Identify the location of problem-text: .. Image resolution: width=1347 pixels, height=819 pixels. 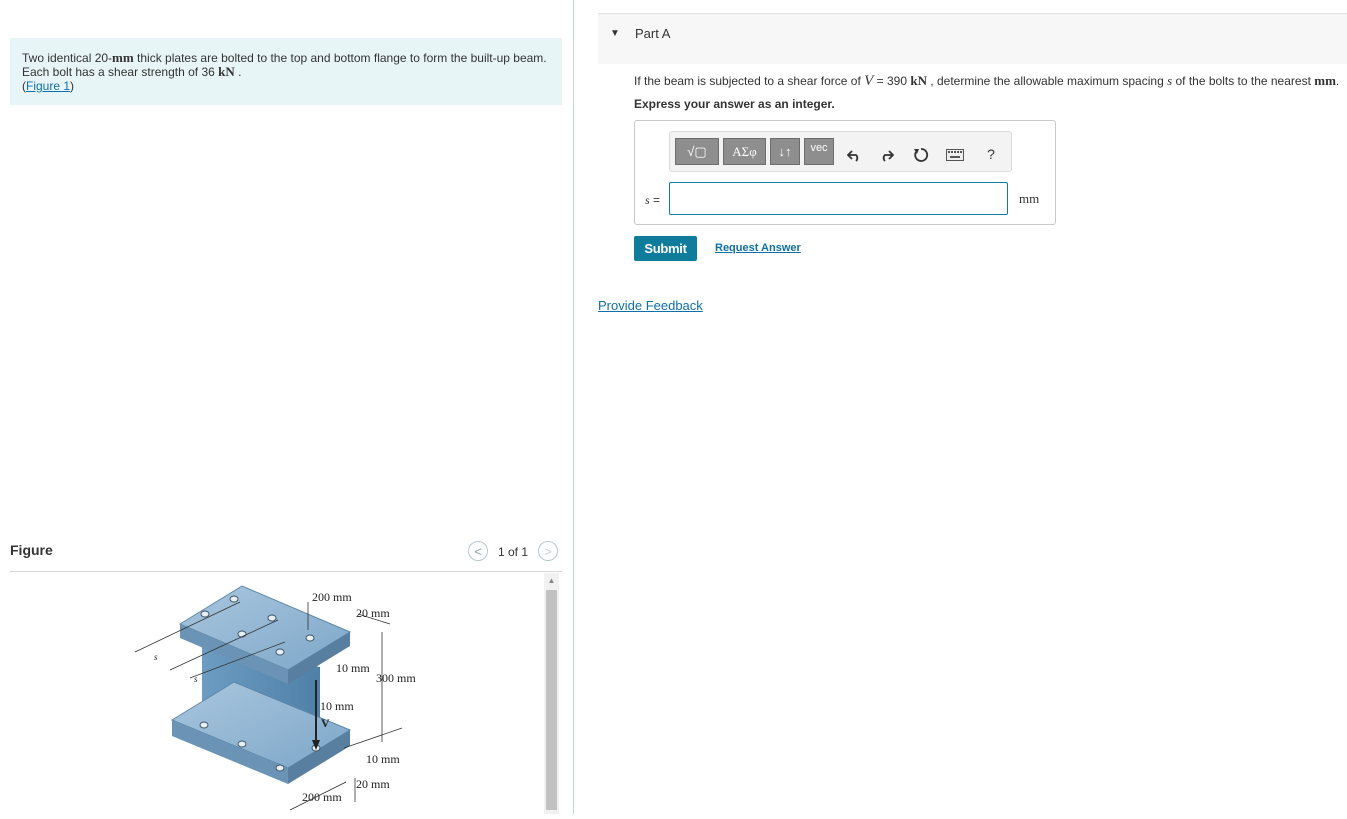
(238, 72).